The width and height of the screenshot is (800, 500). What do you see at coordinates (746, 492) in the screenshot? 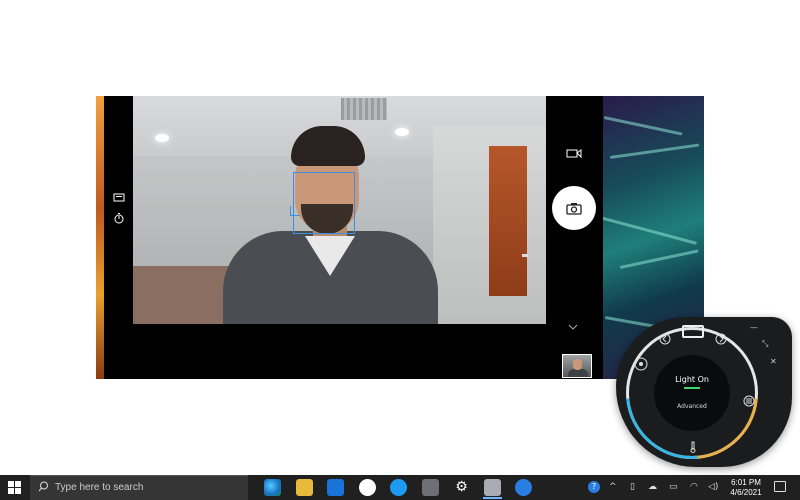
I see `clock-date: 4/6/2021` at bounding box center [746, 492].